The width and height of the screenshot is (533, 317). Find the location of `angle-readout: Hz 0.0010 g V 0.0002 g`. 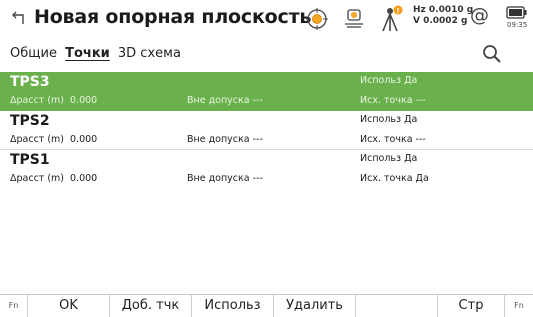

angle-readout: Hz 0.0010 g V 0.0002 g is located at coordinates (443, 16).